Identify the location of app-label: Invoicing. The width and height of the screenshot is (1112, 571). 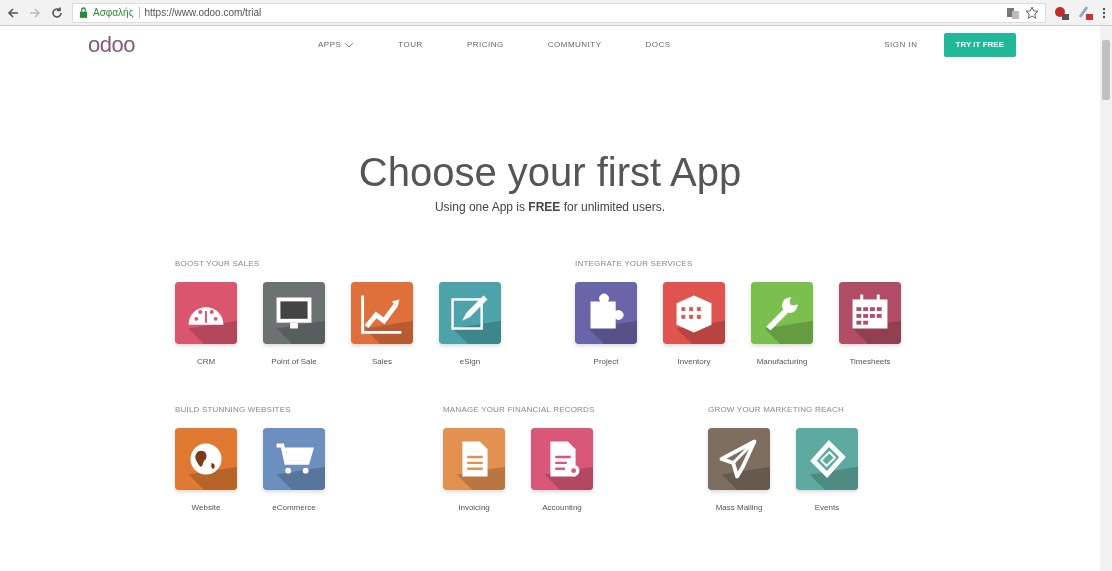
(474, 508).